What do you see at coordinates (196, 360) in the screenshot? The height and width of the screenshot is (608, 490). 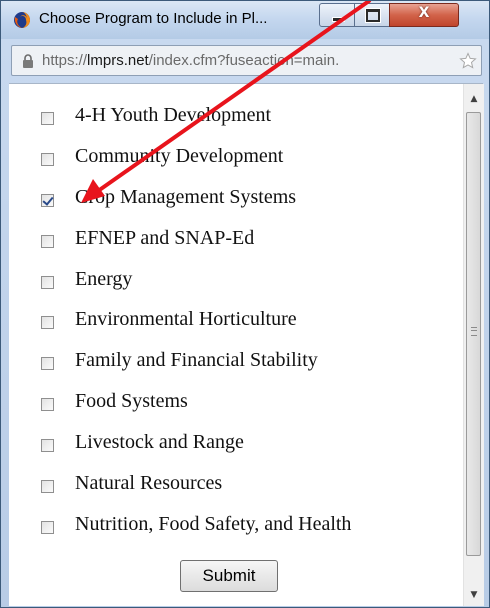 I see `option-label: Family and Financial Stability` at bounding box center [196, 360].